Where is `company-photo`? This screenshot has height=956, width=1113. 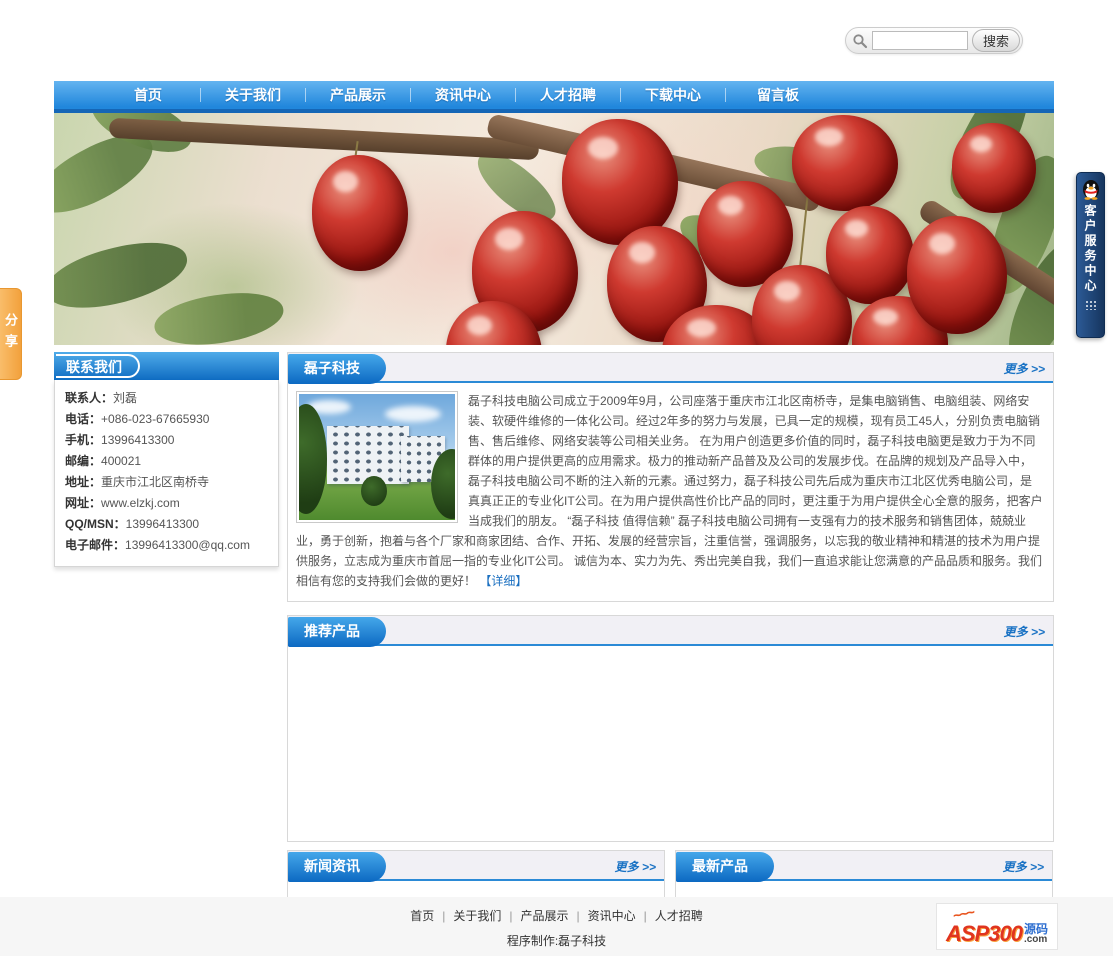
company-photo is located at coordinates (377, 457).